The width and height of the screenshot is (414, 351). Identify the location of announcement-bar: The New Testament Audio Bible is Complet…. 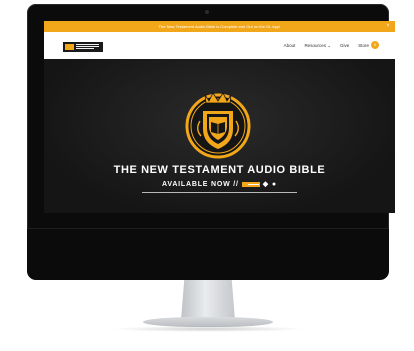
(219, 26).